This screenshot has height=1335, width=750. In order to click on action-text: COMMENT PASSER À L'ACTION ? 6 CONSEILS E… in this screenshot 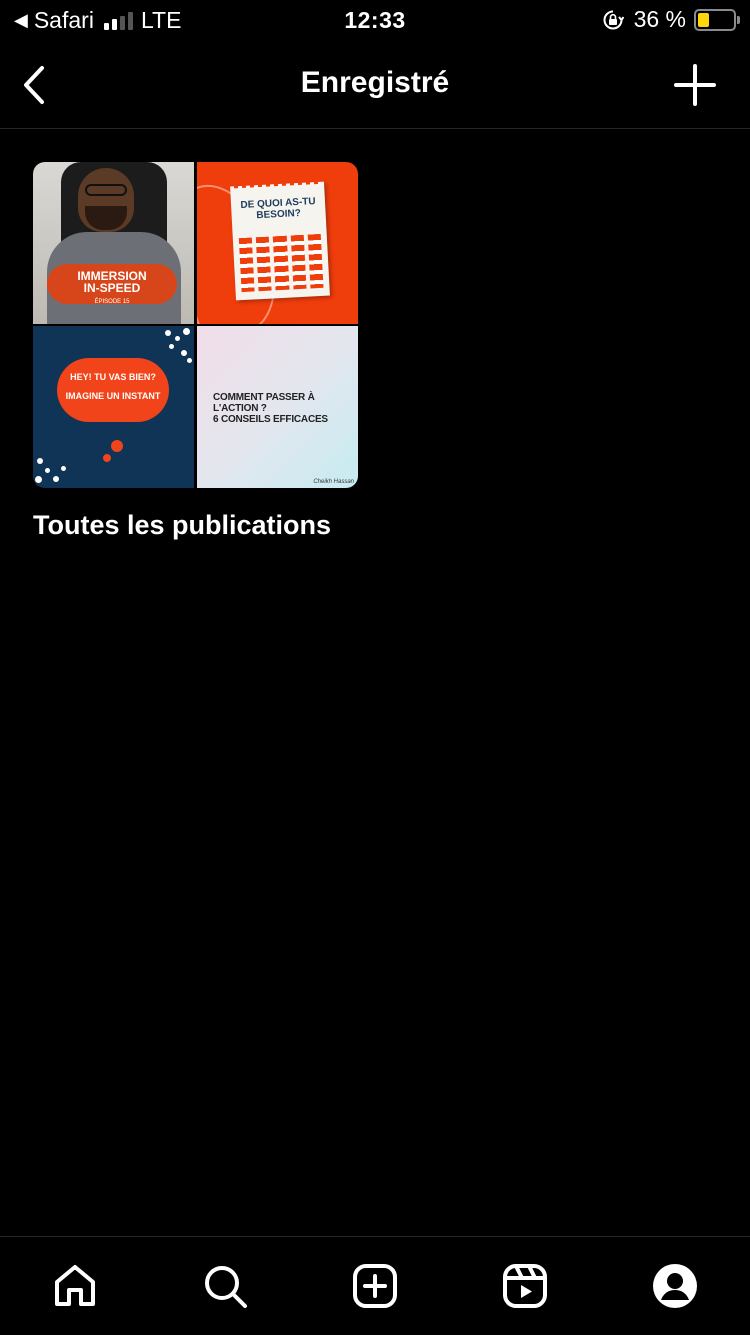, I will do `click(283, 408)`.